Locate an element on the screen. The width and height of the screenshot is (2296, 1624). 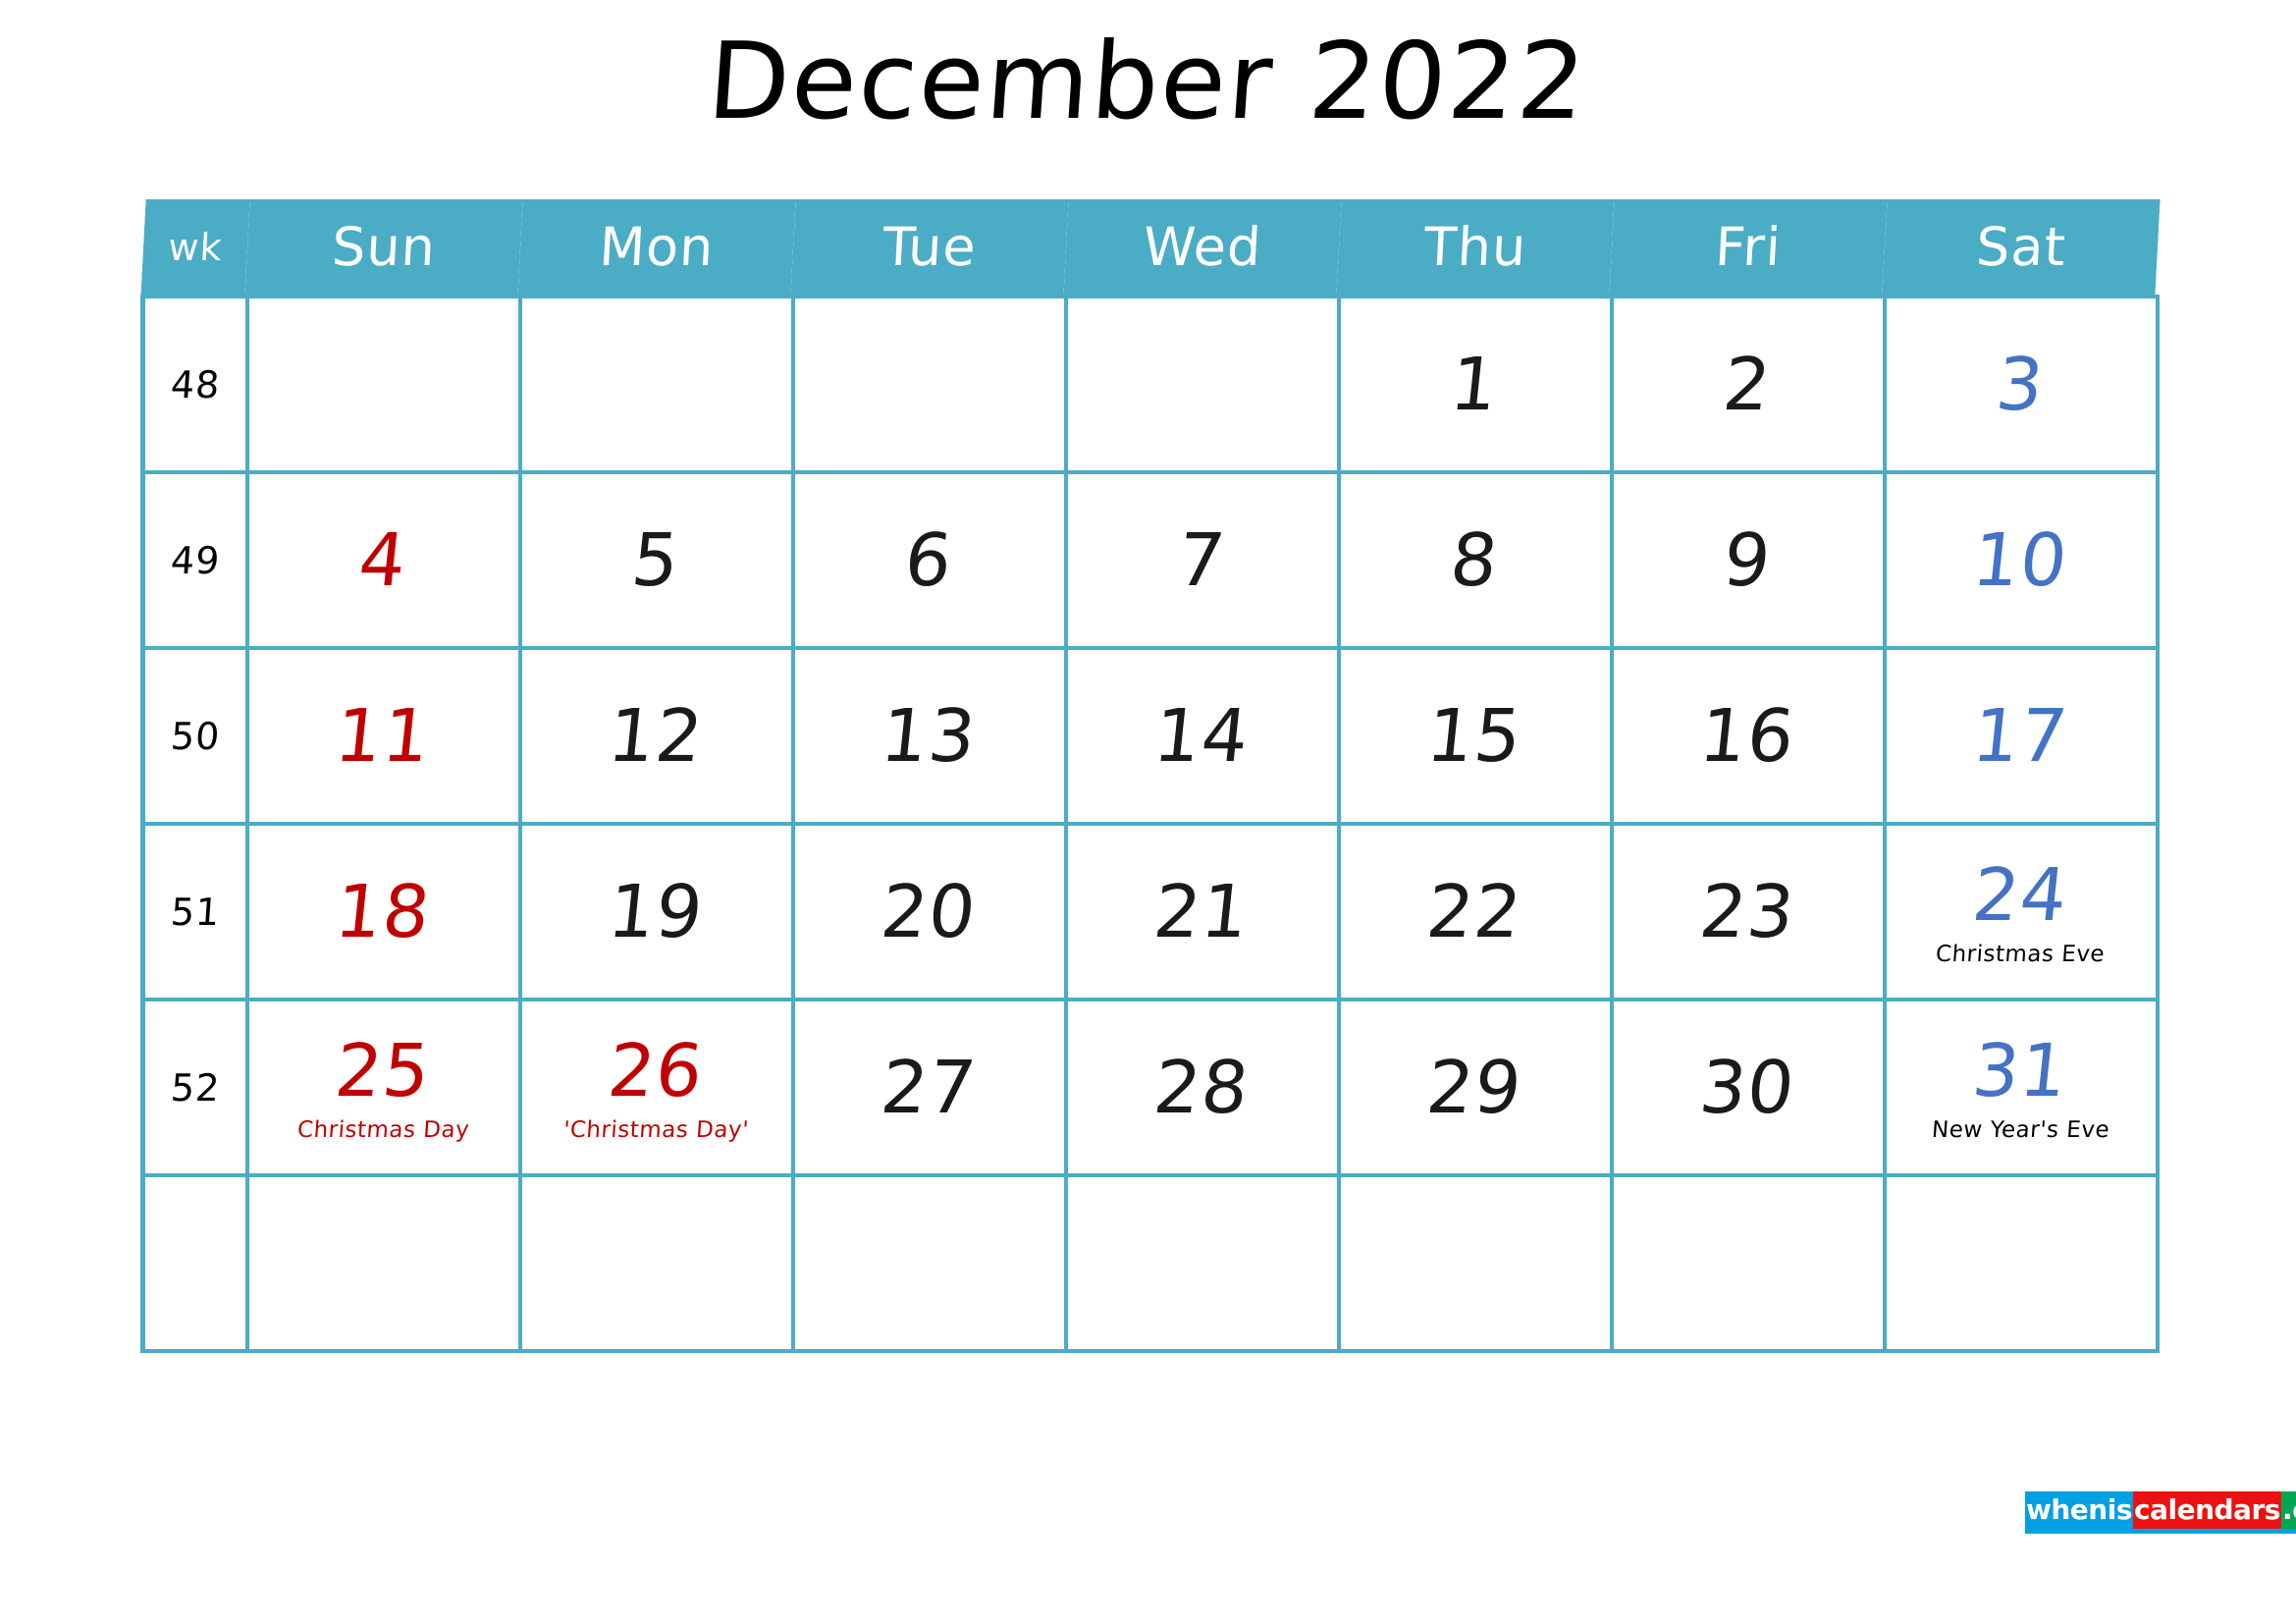
day-cell-content: 1 is located at coordinates (1475, 384).